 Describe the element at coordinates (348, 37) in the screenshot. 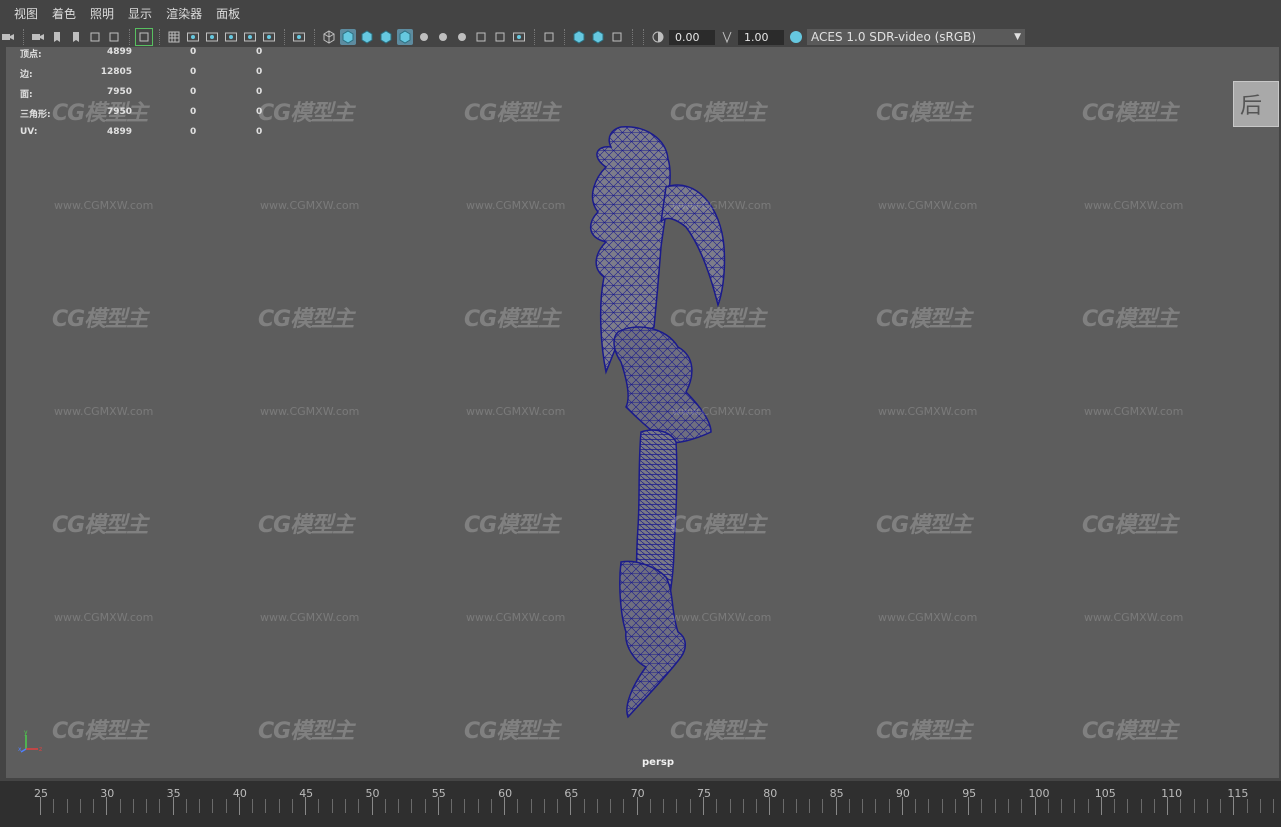

I see `smooth-shade-icon` at that location.